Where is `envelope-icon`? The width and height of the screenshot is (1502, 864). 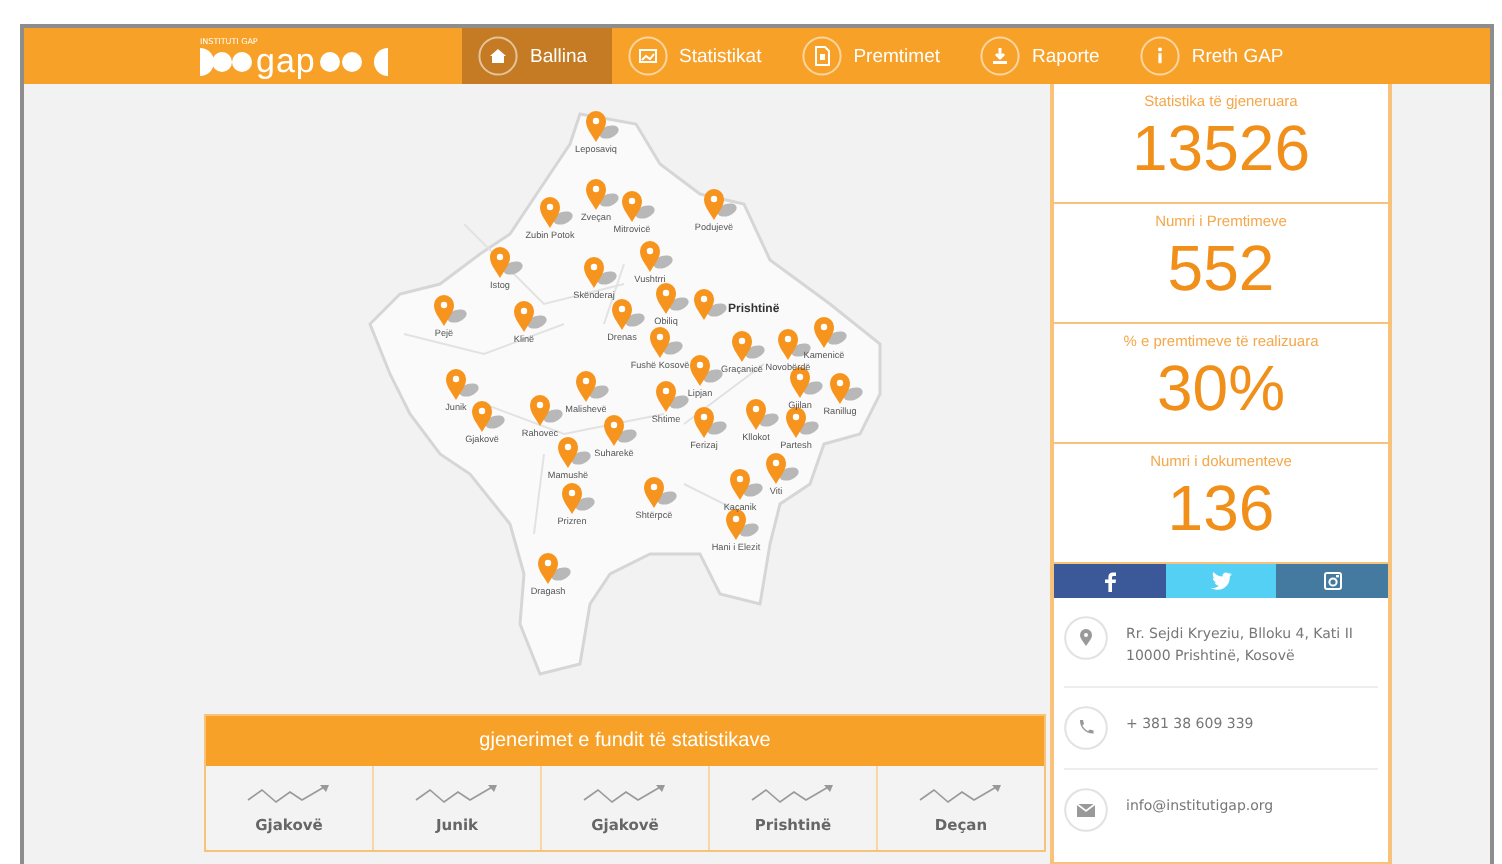 envelope-icon is located at coordinates (1086, 810).